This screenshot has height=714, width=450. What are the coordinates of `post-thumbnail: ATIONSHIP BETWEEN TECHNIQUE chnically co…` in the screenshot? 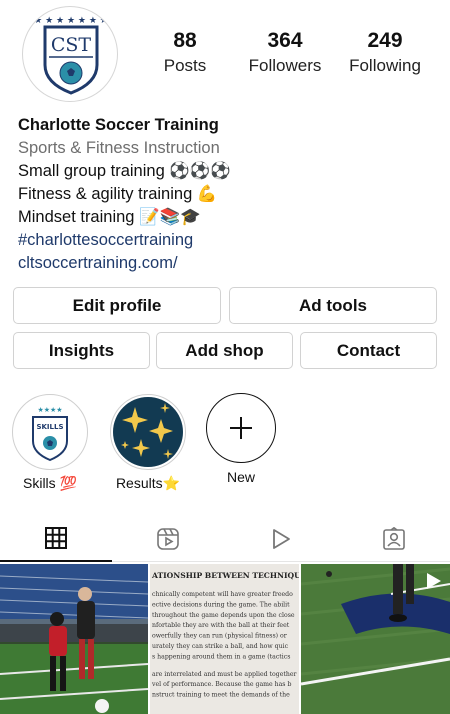 It's located at (224, 639).